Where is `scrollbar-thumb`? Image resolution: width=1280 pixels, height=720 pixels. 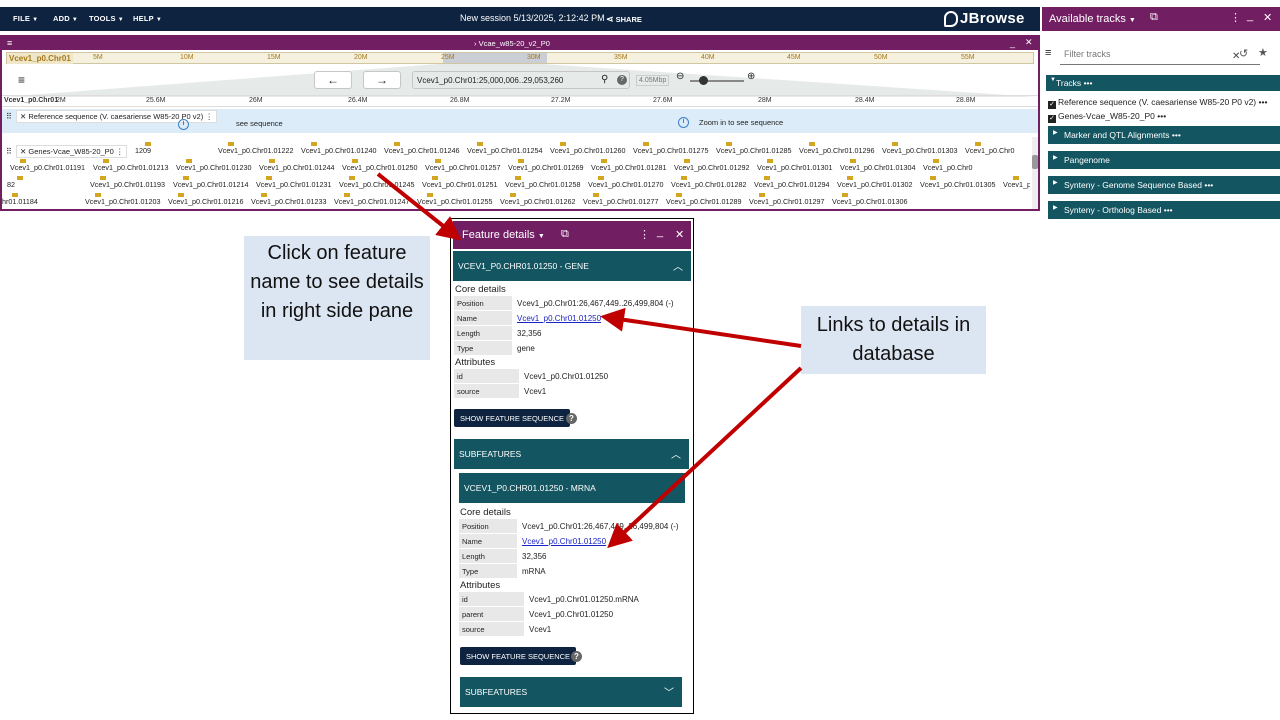
scrollbar-thumb is located at coordinates (1035, 162).